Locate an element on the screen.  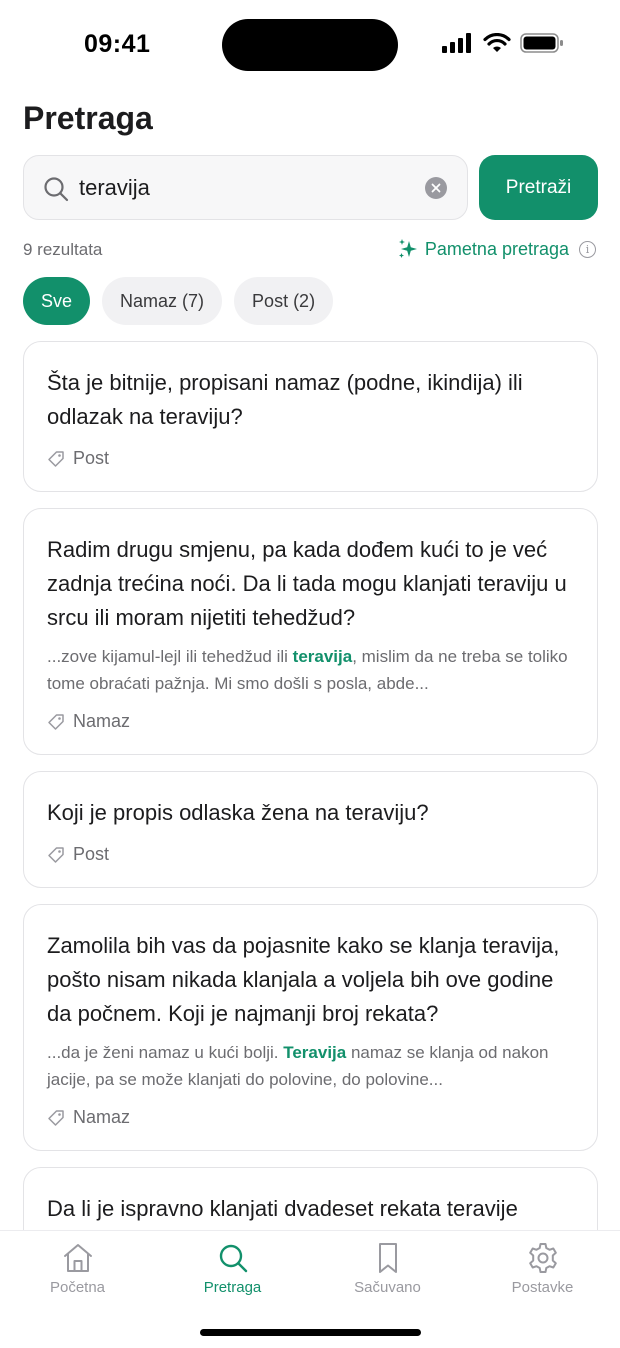
tab-saved-label: Sačuvano is located at coordinates (387, 1287).